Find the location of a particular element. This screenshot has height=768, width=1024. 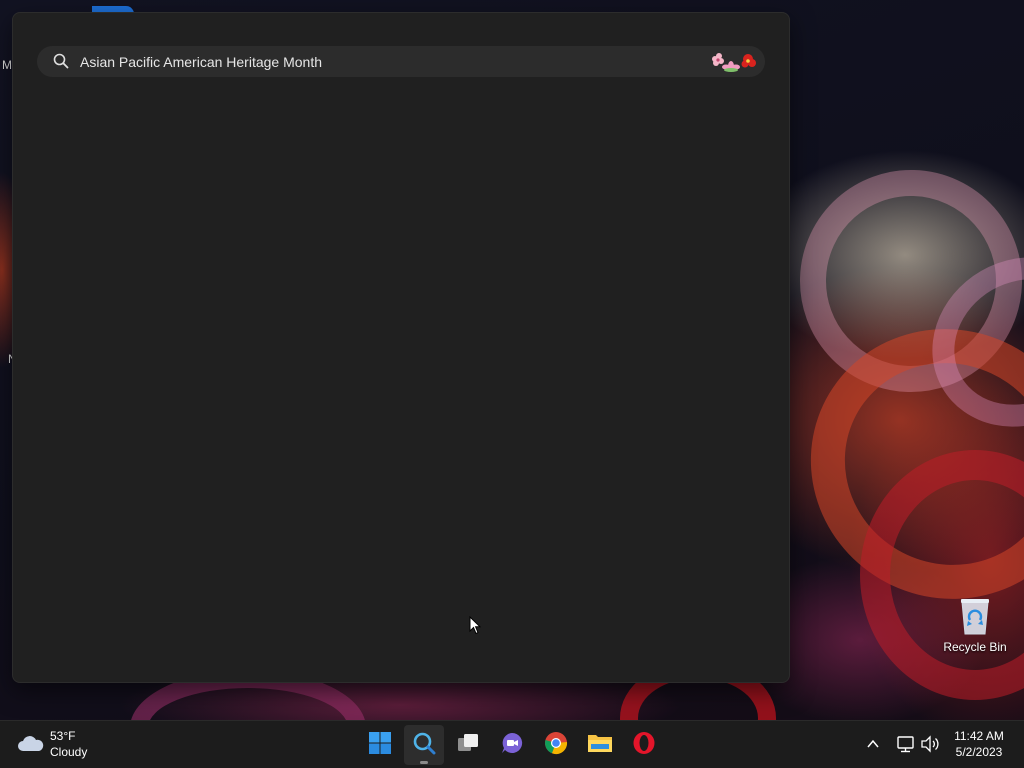

file-explorer-button is located at coordinates (600, 745).